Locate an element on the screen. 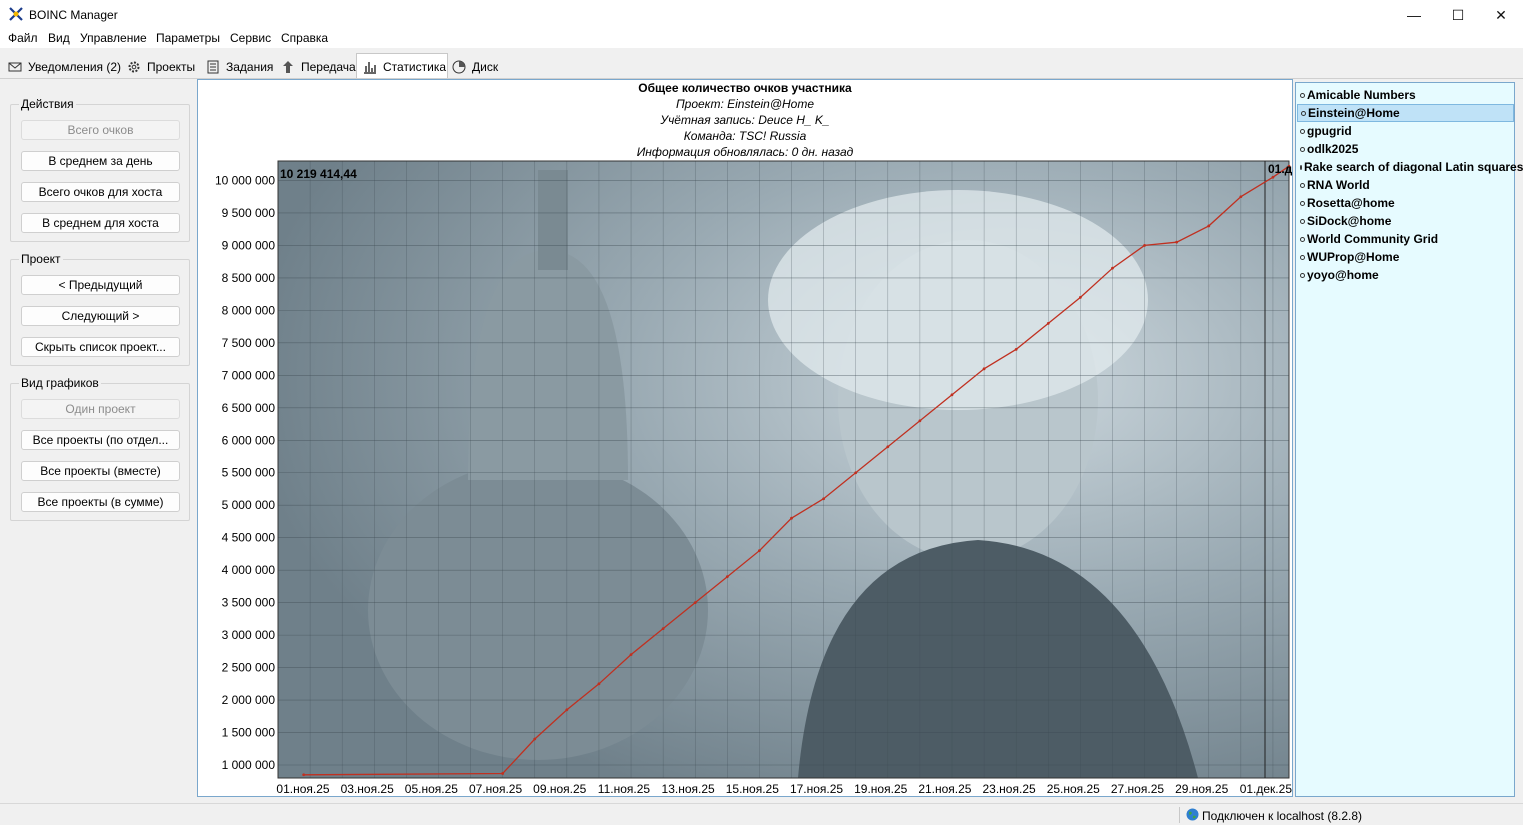 This screenshot has height=825, width=1523. project-list-item: SiDock@home is located at coordinates (1405, 221).